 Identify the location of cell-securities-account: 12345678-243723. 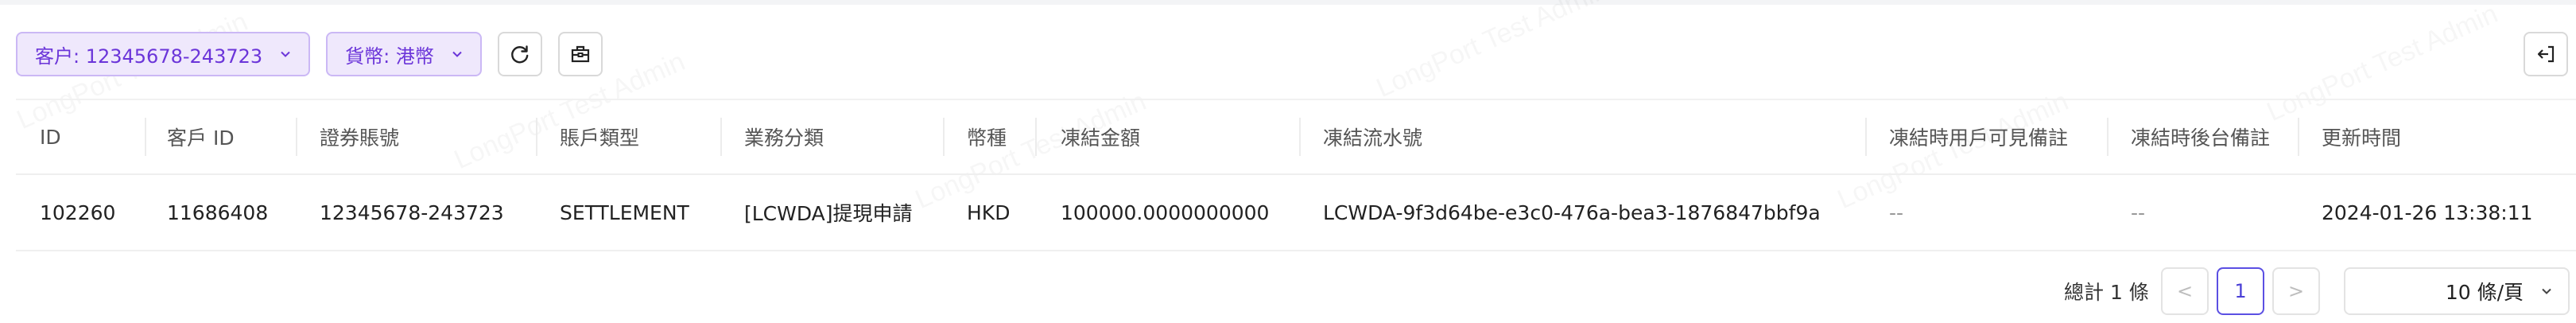
(412, 212).